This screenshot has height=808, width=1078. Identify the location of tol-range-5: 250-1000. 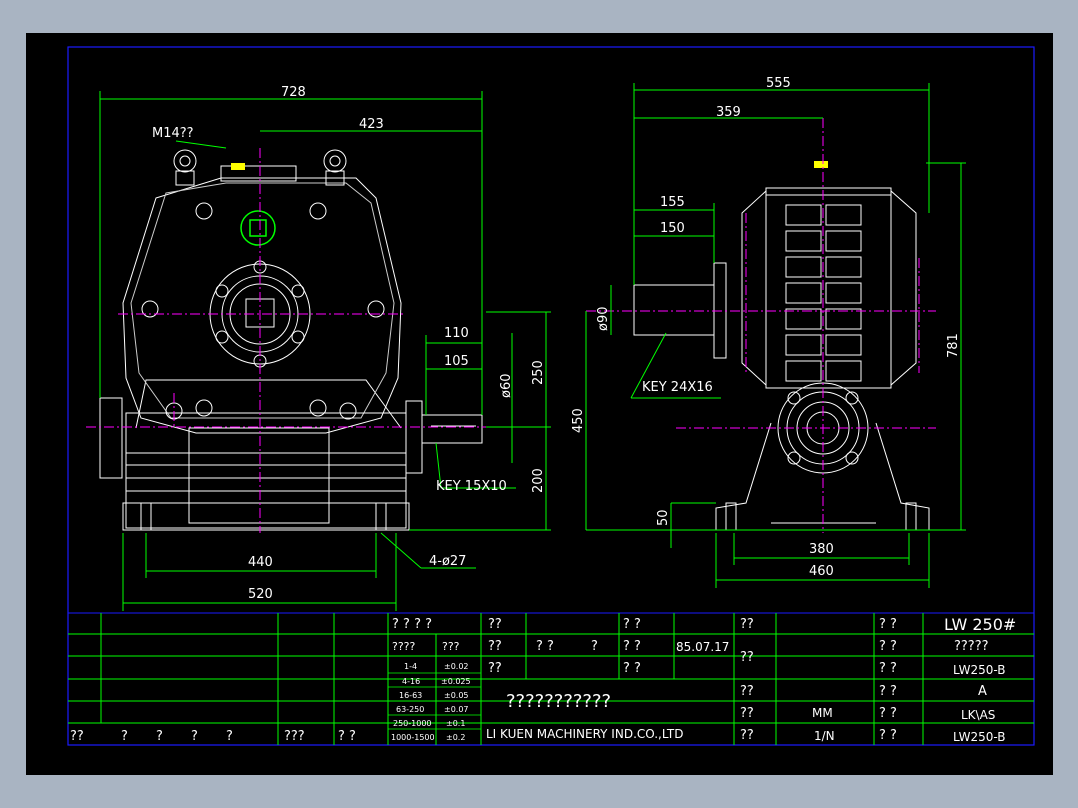
(412, 723).